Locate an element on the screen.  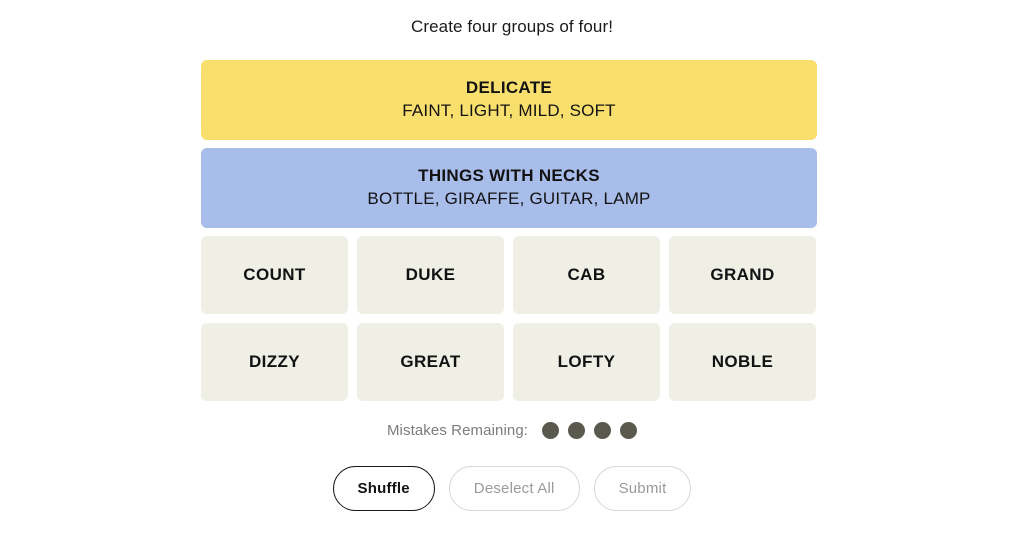
action-buttons: Shuffle Deselect All Submit is located at coordinates (512, 488).